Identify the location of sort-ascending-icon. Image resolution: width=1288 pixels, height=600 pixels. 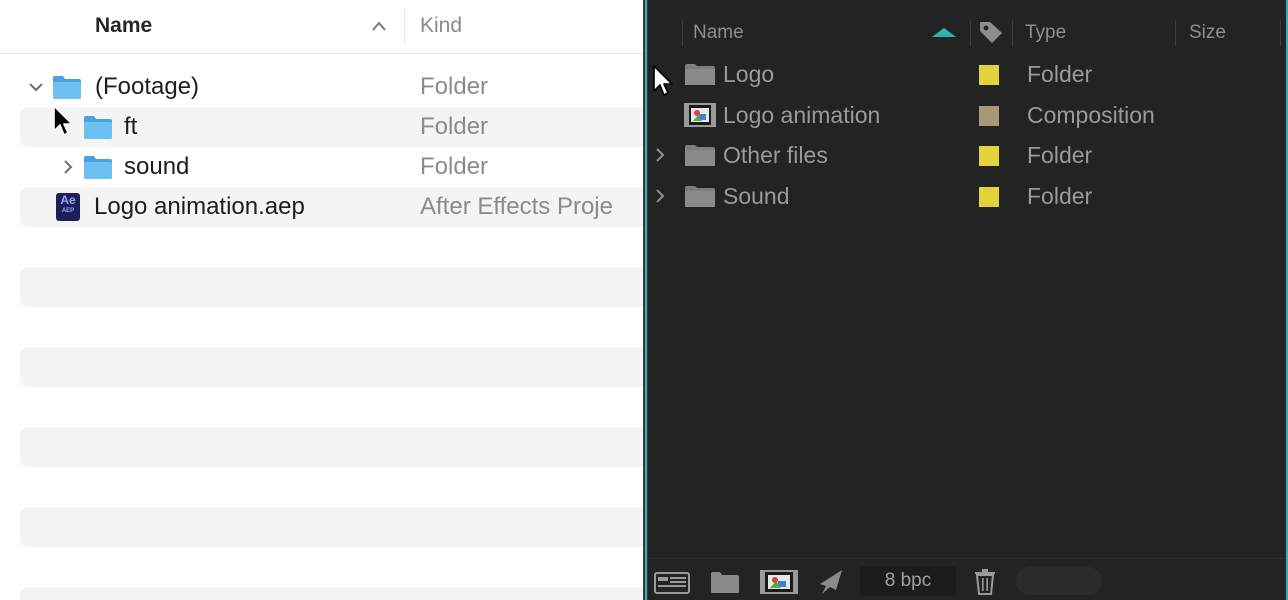
(944, 32).